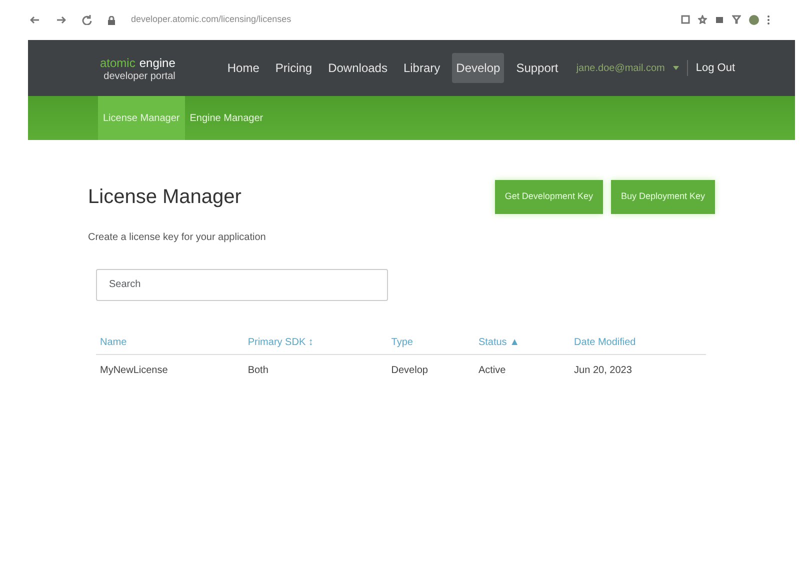 The width and height of the screenshot is (800, 561). What do you see at coordinates (177, 237) in the screenshot?
I see `page-description: Create a license key for your application` at bounding box center [177, 237].